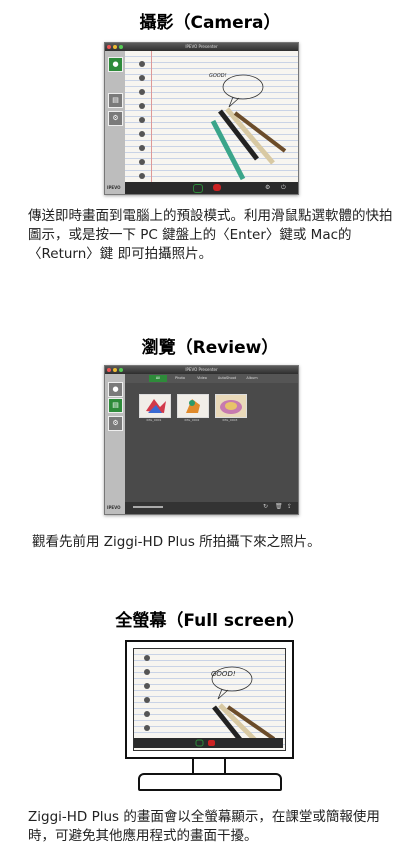  Describe the element at coordinates (252, 378) in the screenshot. I see `tab-album: Album` at that location.